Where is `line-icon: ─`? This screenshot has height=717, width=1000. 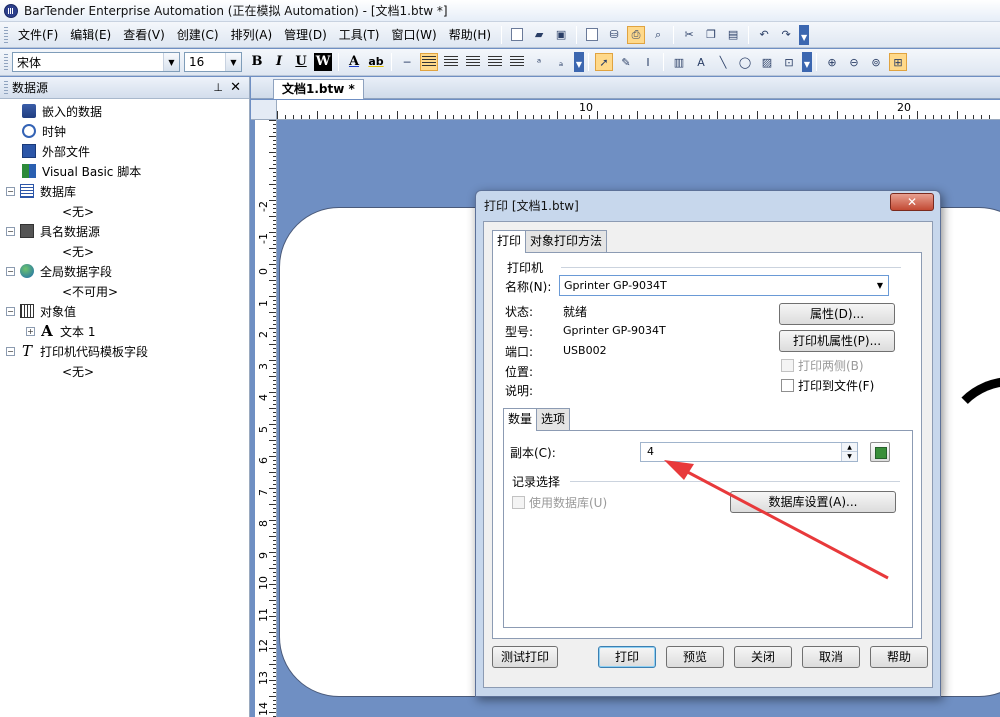 line-icon: ─ is located at coordinates (407, 62).